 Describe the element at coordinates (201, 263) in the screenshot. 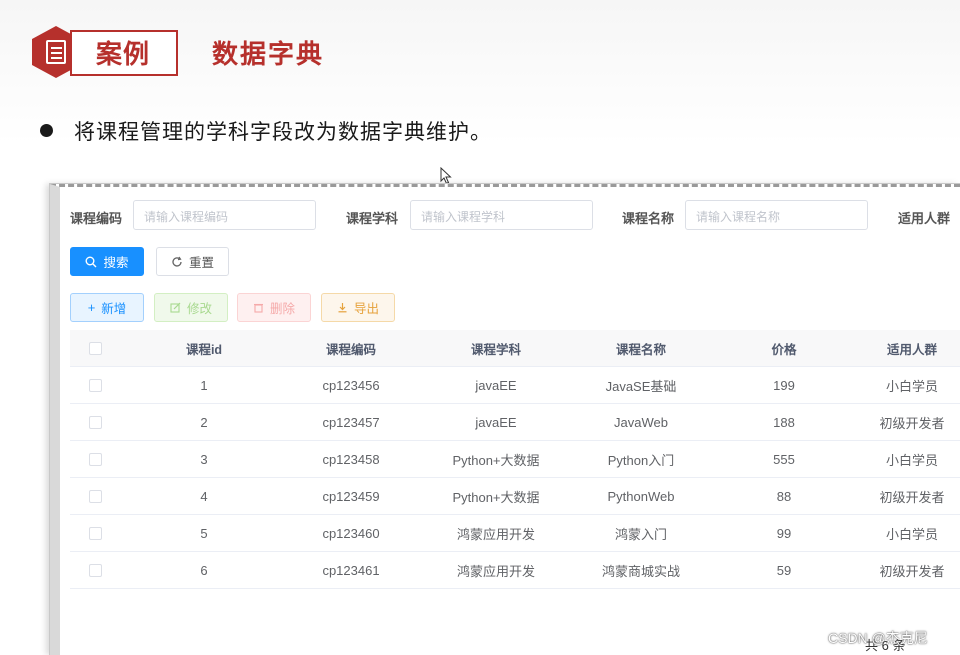

I see `reset-button-label: 重置` at that location.